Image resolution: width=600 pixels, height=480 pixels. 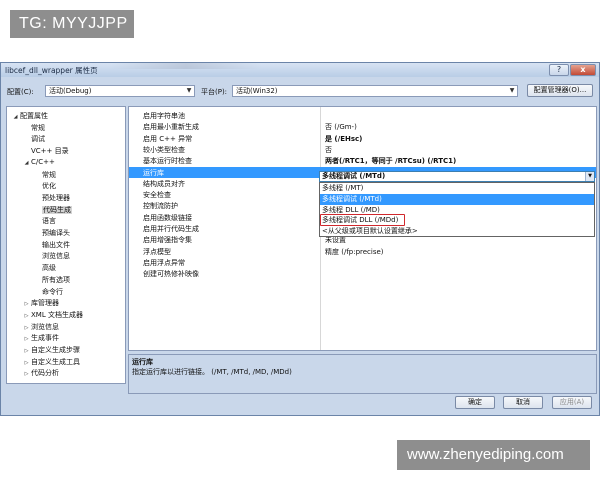 What do you see at coordinates (457, 188) in the screenshot?
I see `dropdown-option: 多线程 (/MT)` at bounding box center [457, 188].